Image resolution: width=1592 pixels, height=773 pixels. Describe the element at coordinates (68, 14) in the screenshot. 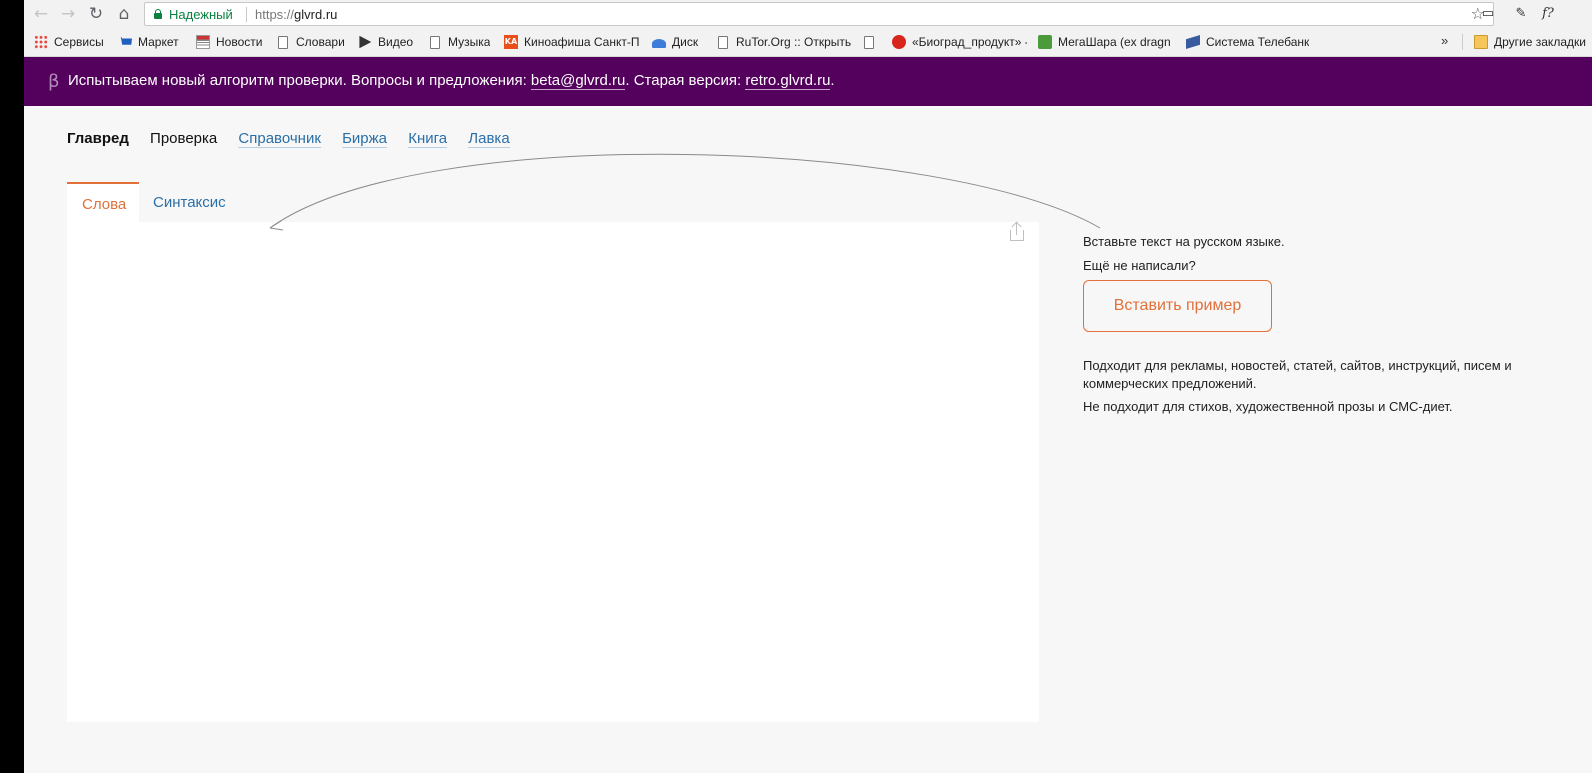

I see `forward-icon: →` at that location.